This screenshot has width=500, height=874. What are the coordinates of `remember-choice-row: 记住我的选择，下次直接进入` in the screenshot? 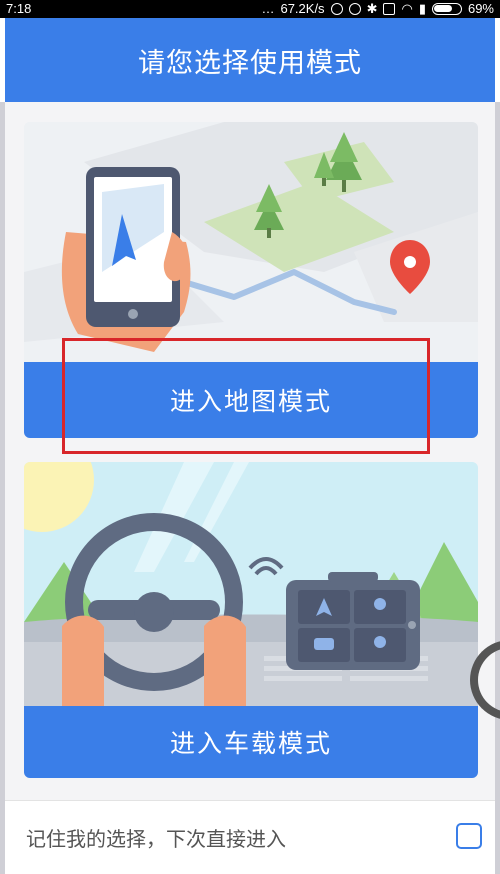 It's located at (250, 837).